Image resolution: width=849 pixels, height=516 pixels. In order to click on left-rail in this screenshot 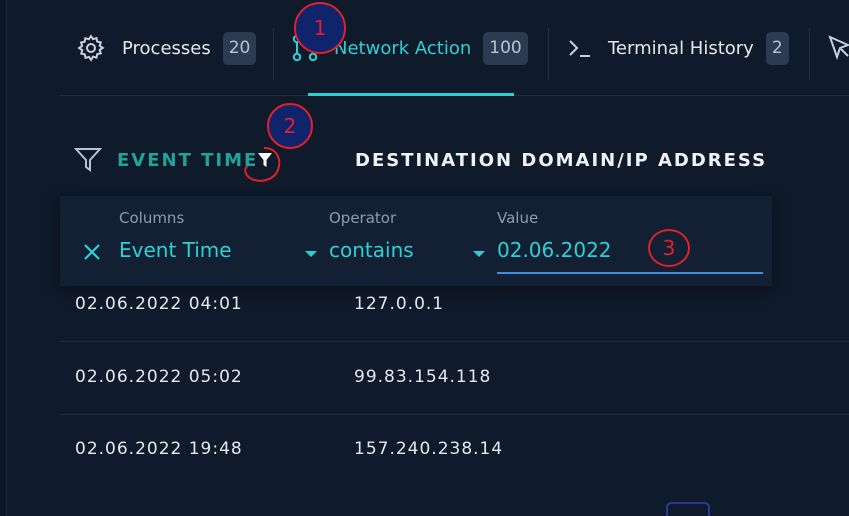, I will do `click(3, 258)`.